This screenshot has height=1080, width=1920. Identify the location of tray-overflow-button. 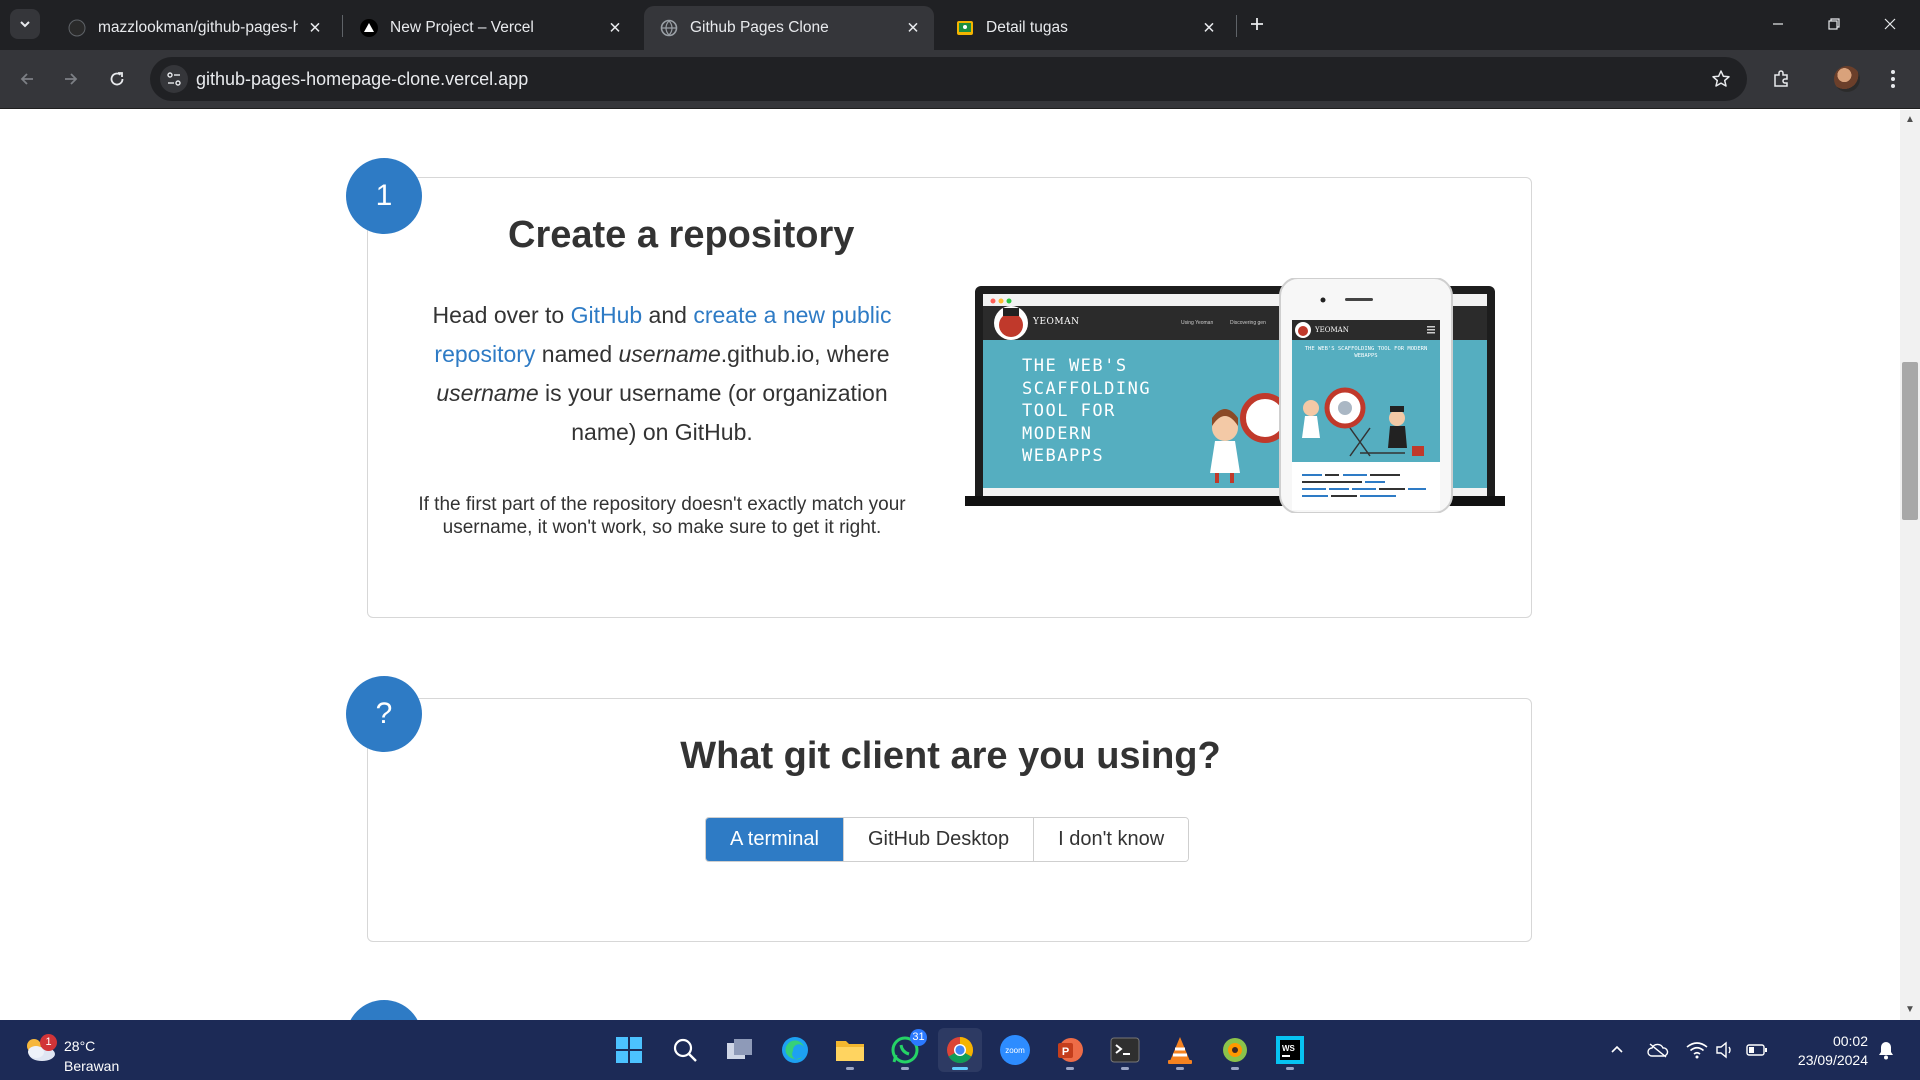
(1617, 1050).